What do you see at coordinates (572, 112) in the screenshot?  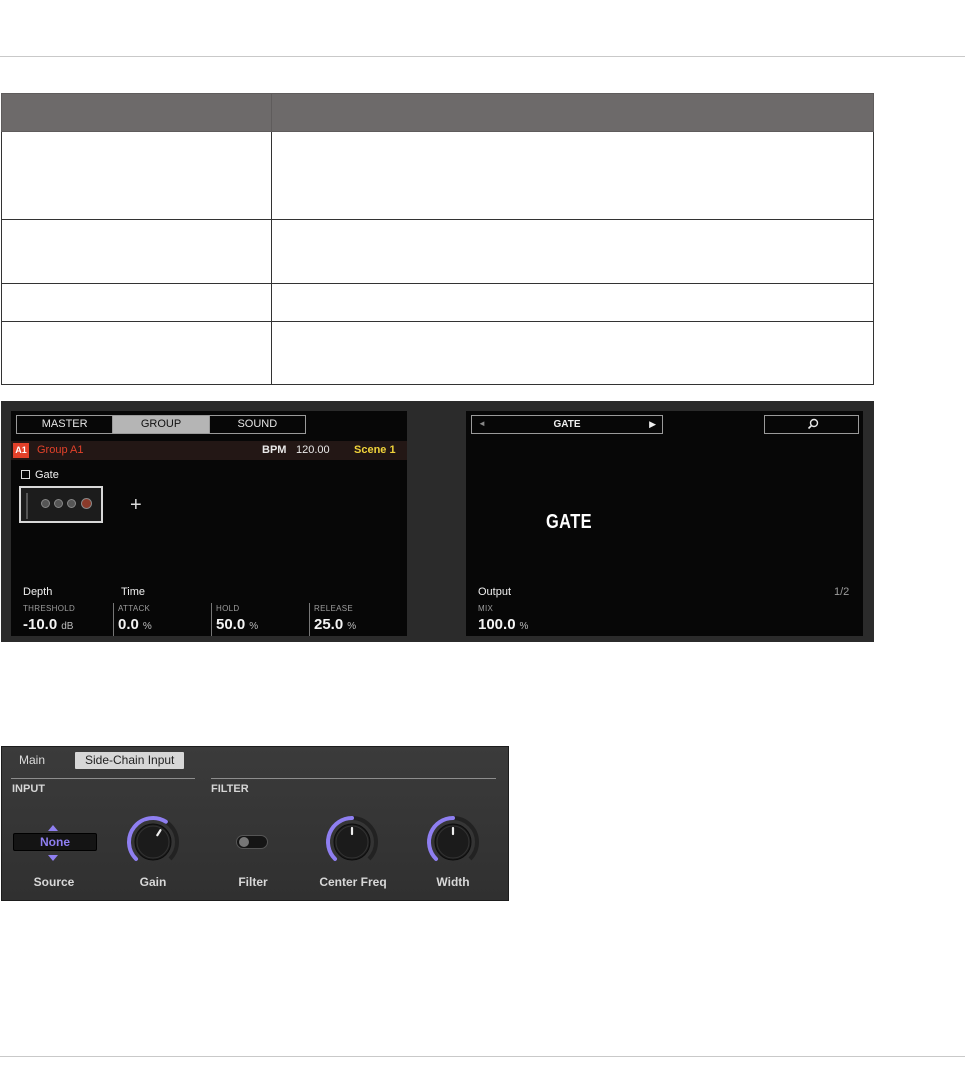 I see `table-header-description` at bounding box center [572, 112].